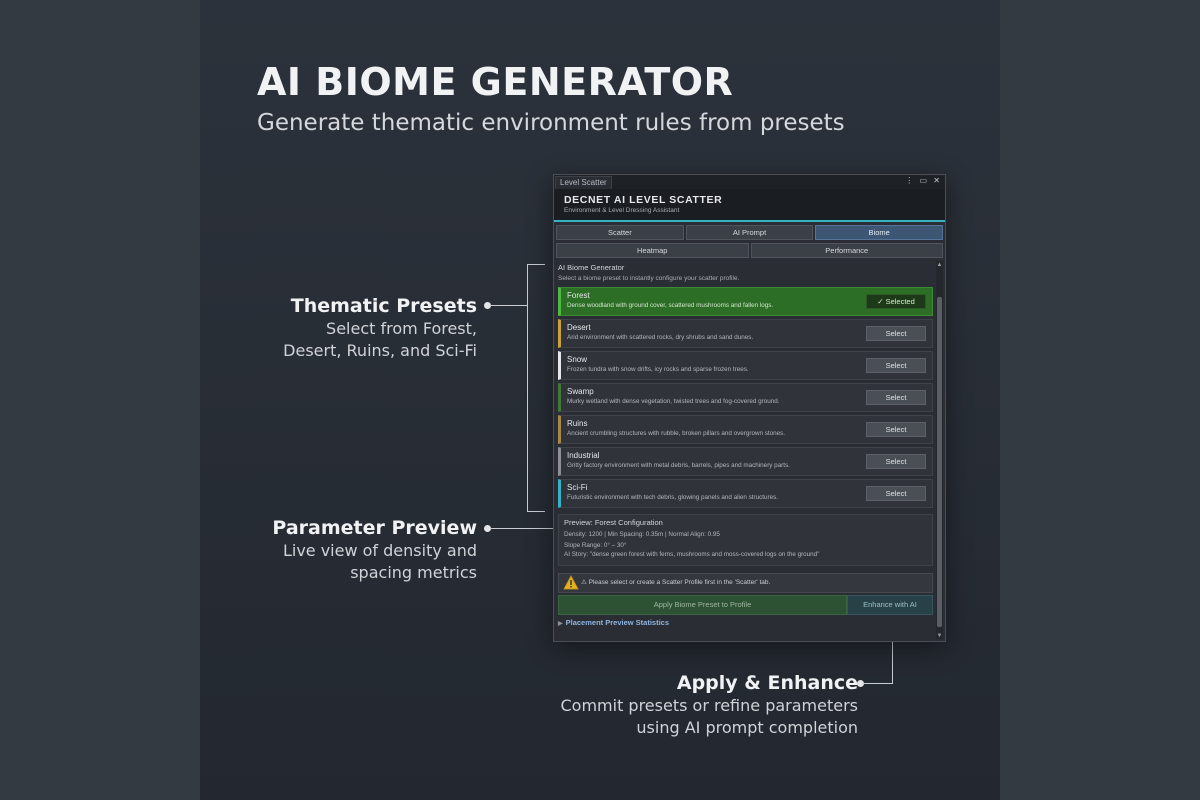  I want to click on bracket-top, so click(536, 264).